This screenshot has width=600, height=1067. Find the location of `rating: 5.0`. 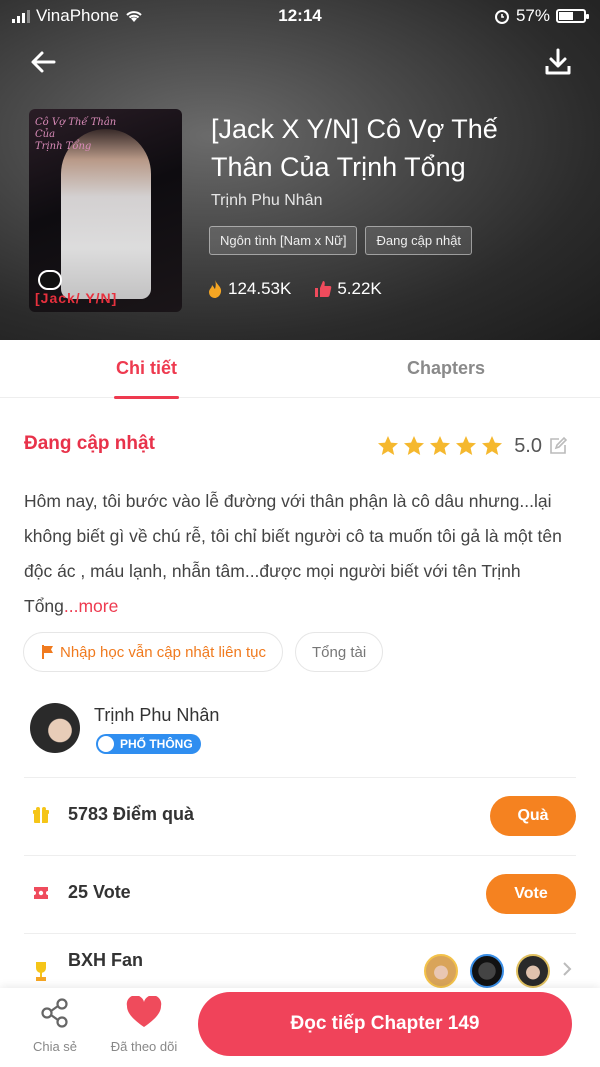

rating: 5.0 is located at coordinates (472, 446).